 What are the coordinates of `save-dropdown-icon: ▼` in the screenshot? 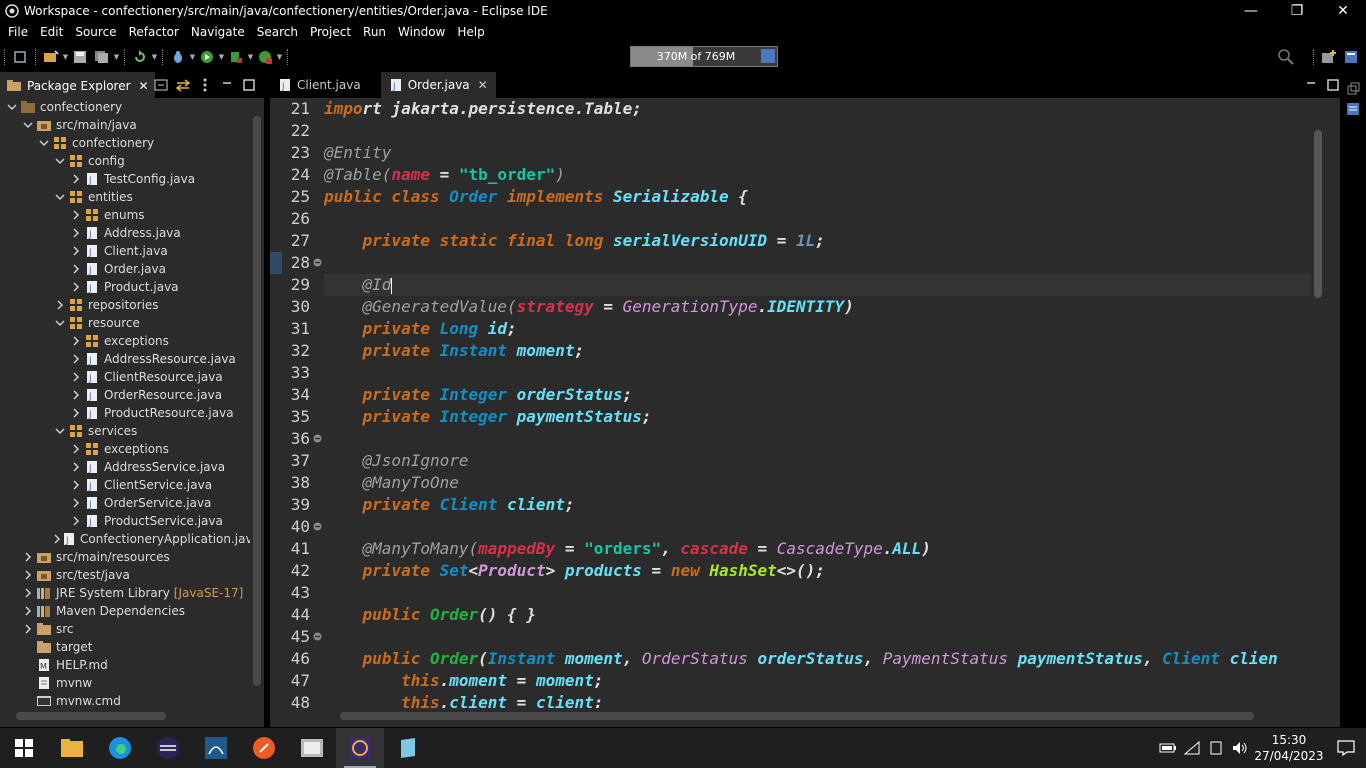 It's located at (116, 57).